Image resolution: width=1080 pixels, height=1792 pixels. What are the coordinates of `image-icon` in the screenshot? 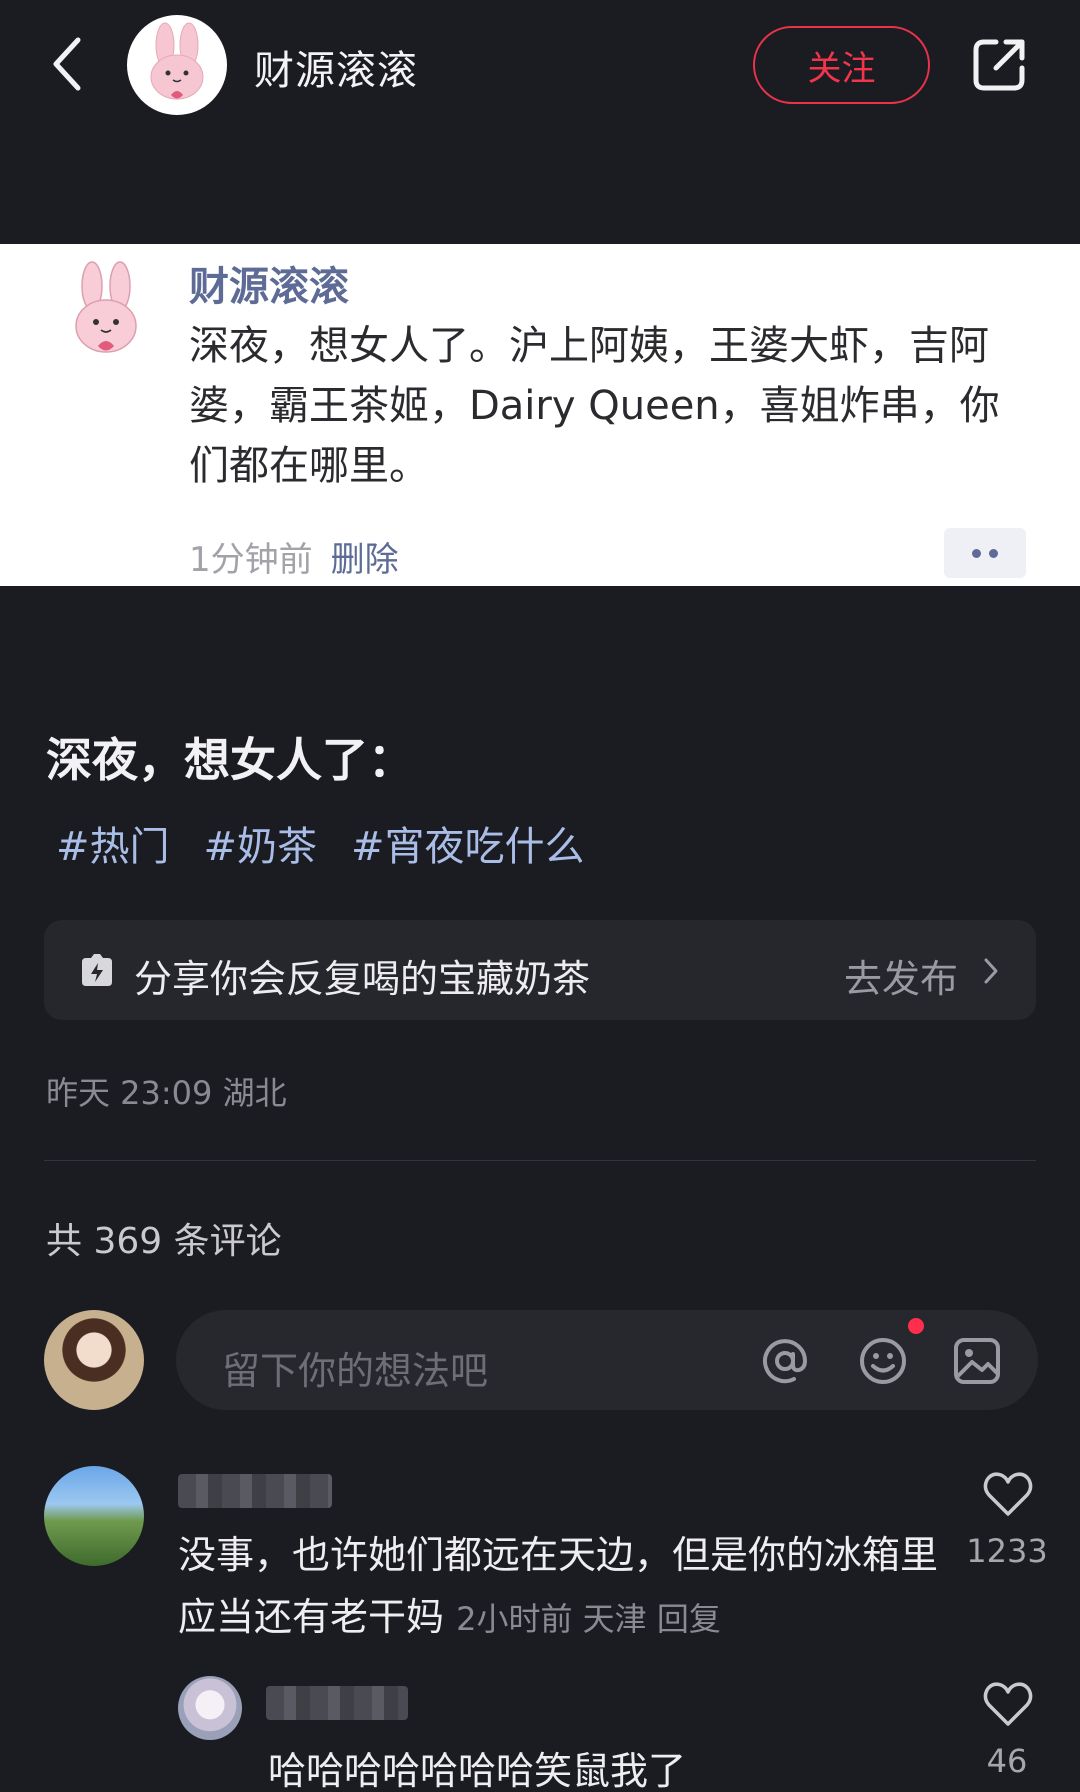 It's located at (977, 1361).